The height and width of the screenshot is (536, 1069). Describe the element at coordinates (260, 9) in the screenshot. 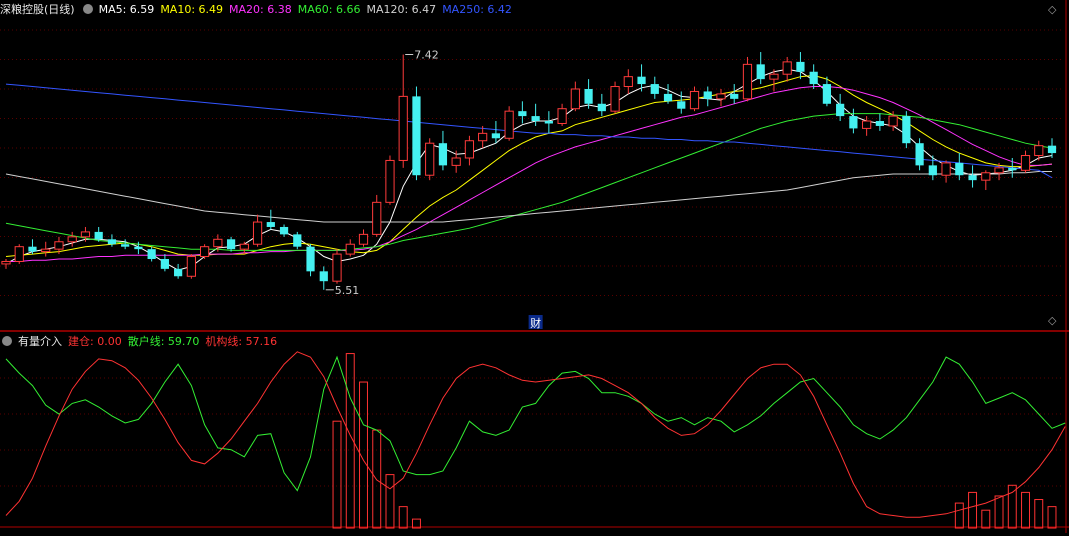

I see `ma-indicator-2: MA20: 6.38` at that location.